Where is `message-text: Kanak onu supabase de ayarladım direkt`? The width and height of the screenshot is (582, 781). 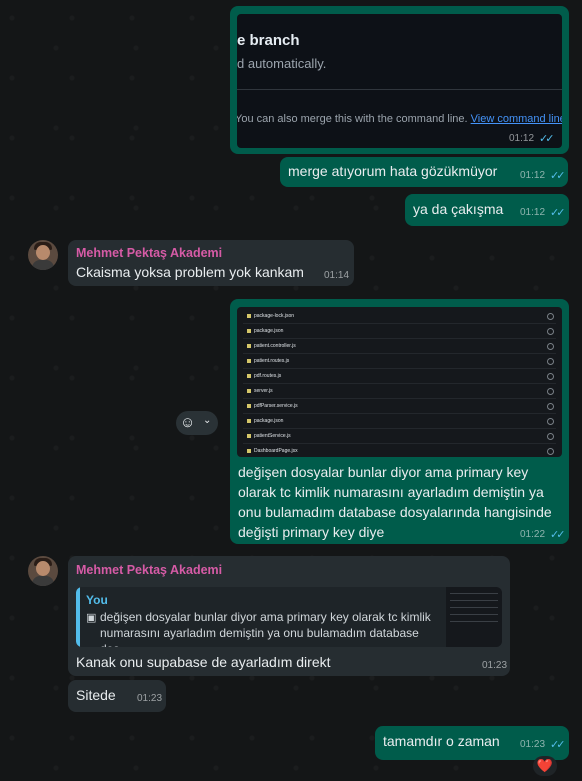 message-text: Kanak onu supabase de ayarladım direkt is located at coordinates (203, 662).